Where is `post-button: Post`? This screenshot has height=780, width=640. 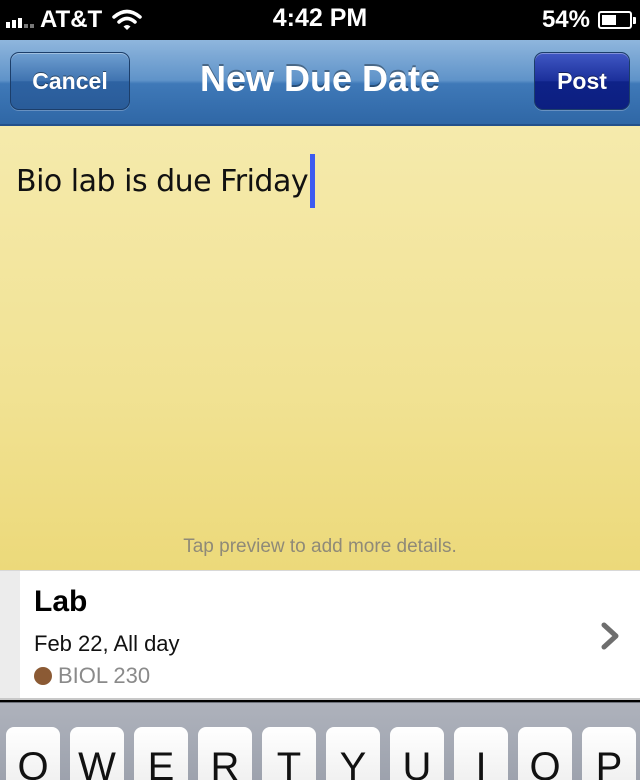 post-button: Post is located at coordinates (582, 81).